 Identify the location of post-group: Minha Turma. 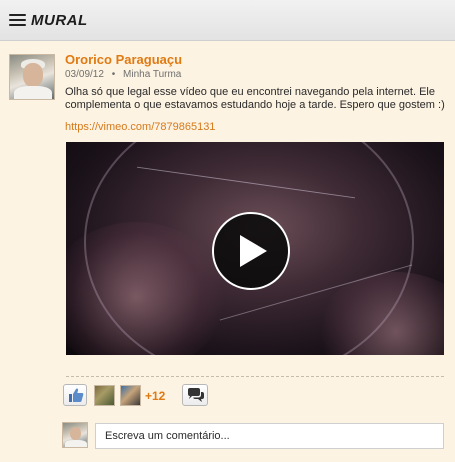
(152, 74).